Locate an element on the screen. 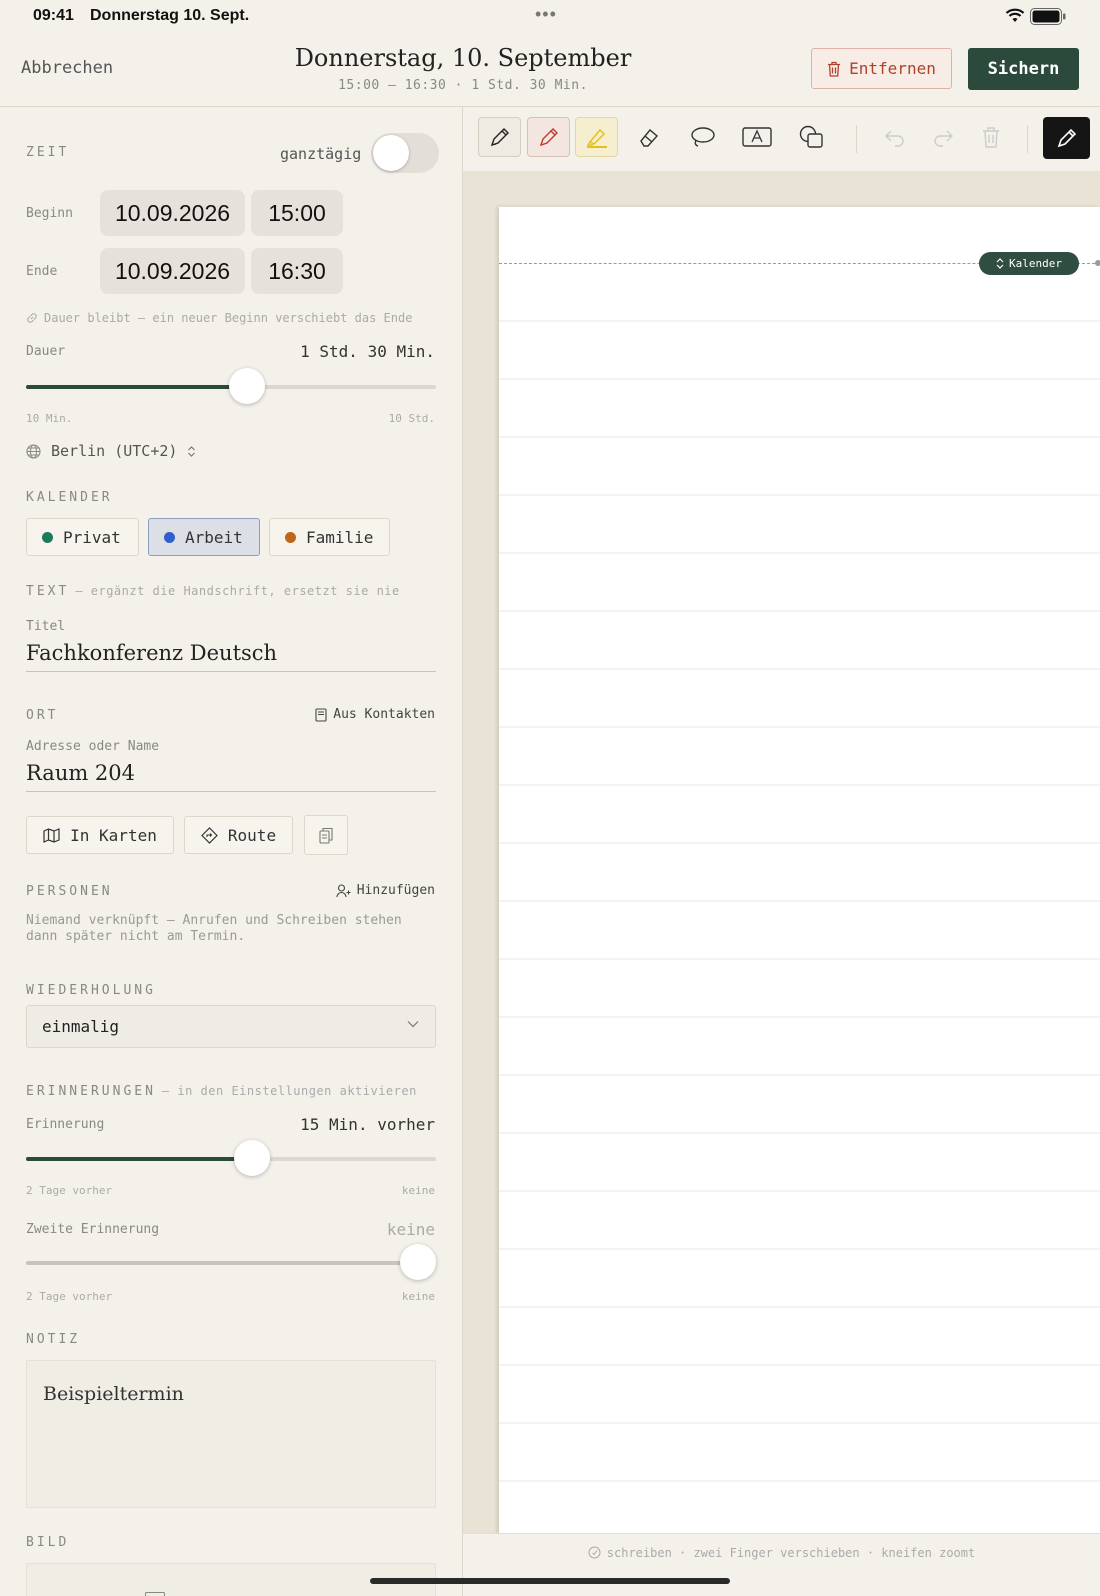 The image size is (1100, 1596). section-wiederholung-label: WIEDERHOLUNG is located at coordinates (91, 990).